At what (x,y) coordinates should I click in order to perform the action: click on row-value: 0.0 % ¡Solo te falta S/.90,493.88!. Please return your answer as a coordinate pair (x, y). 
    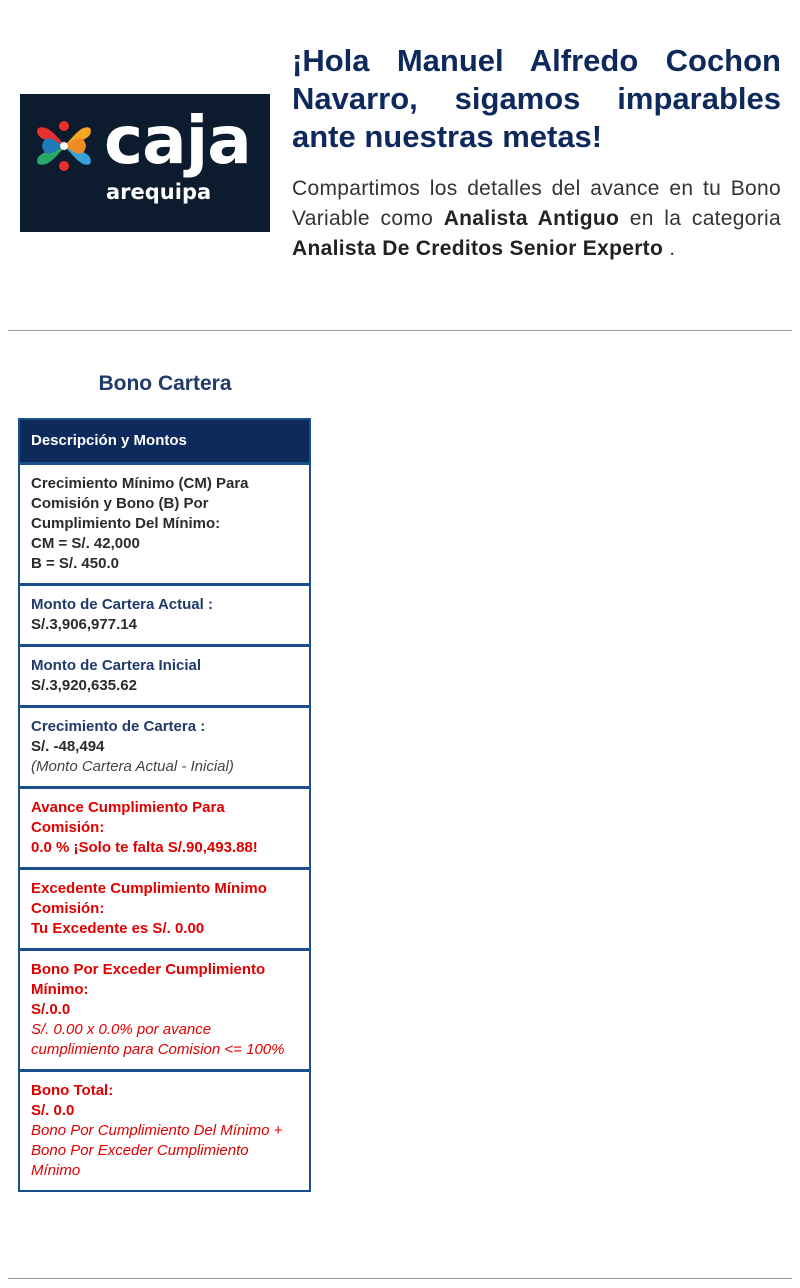
    Looking at the image, I should click on (144, 847).